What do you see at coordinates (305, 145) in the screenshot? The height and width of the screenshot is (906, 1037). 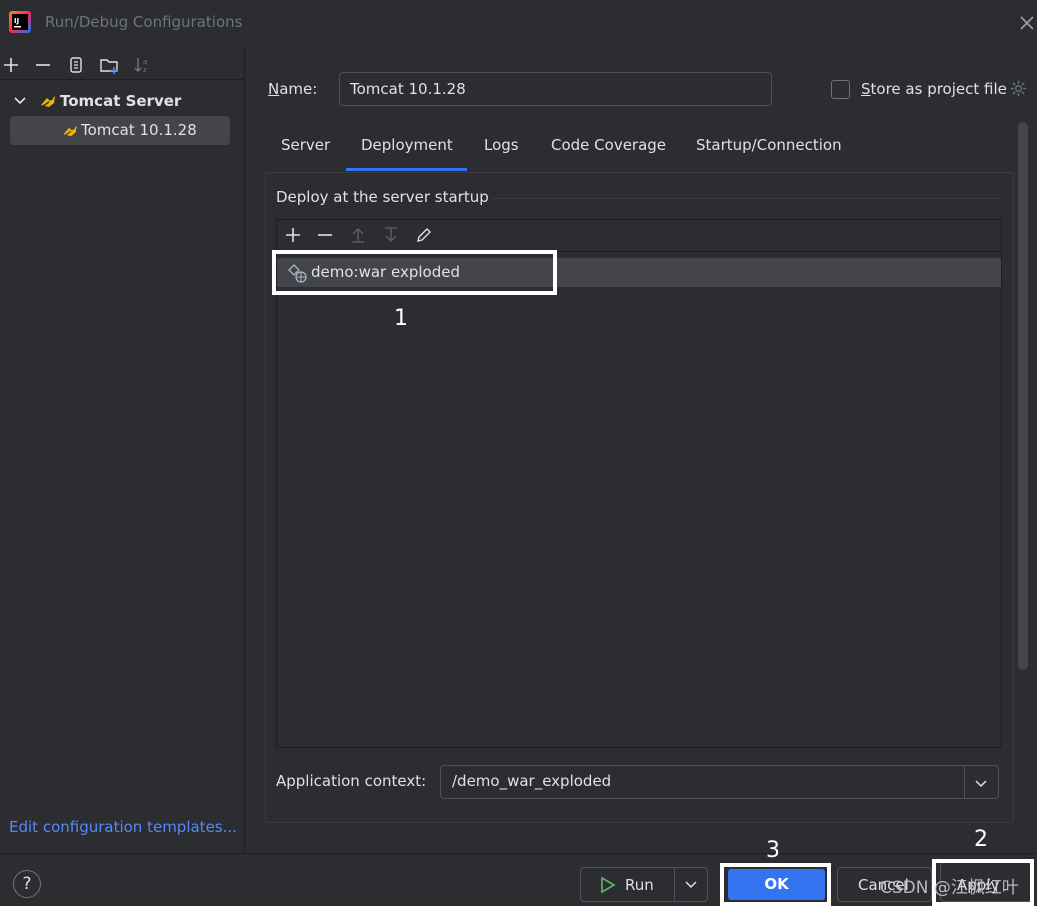 I see `tab-server: Server` at bounding box center [305, 145].